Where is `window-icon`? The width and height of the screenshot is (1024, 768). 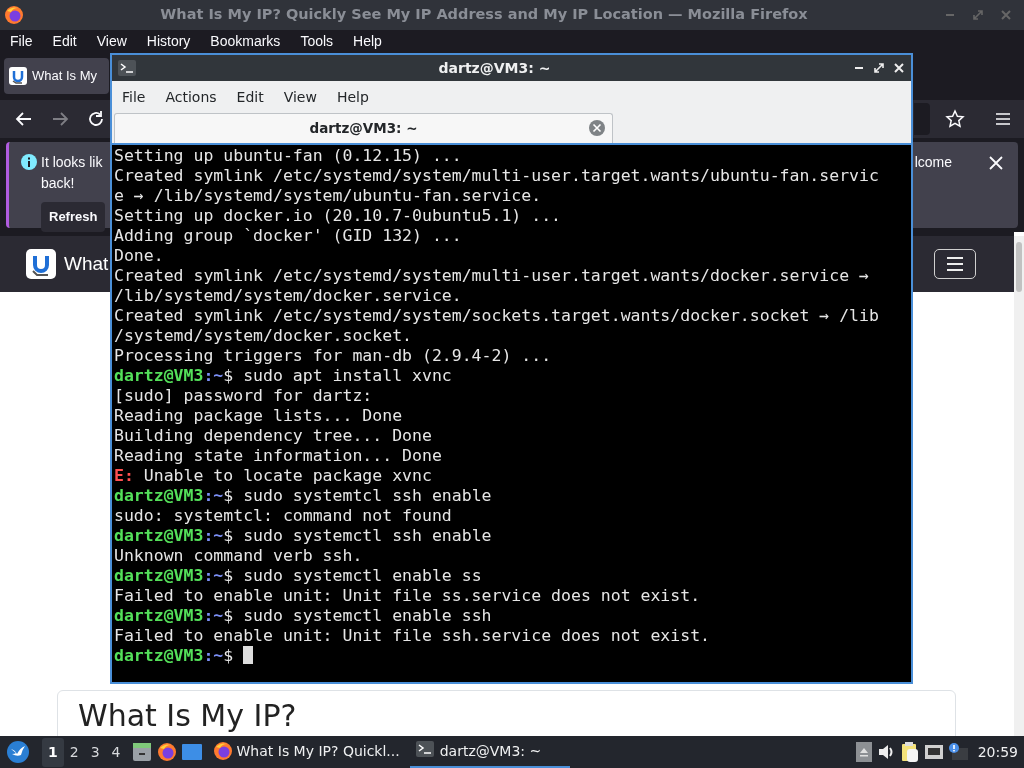 window-icon is located at coordinates (191, 752).